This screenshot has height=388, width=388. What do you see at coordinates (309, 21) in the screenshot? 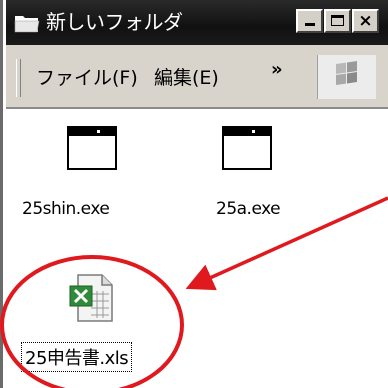
I see `minimize-button` at bounding box center [309, 21].